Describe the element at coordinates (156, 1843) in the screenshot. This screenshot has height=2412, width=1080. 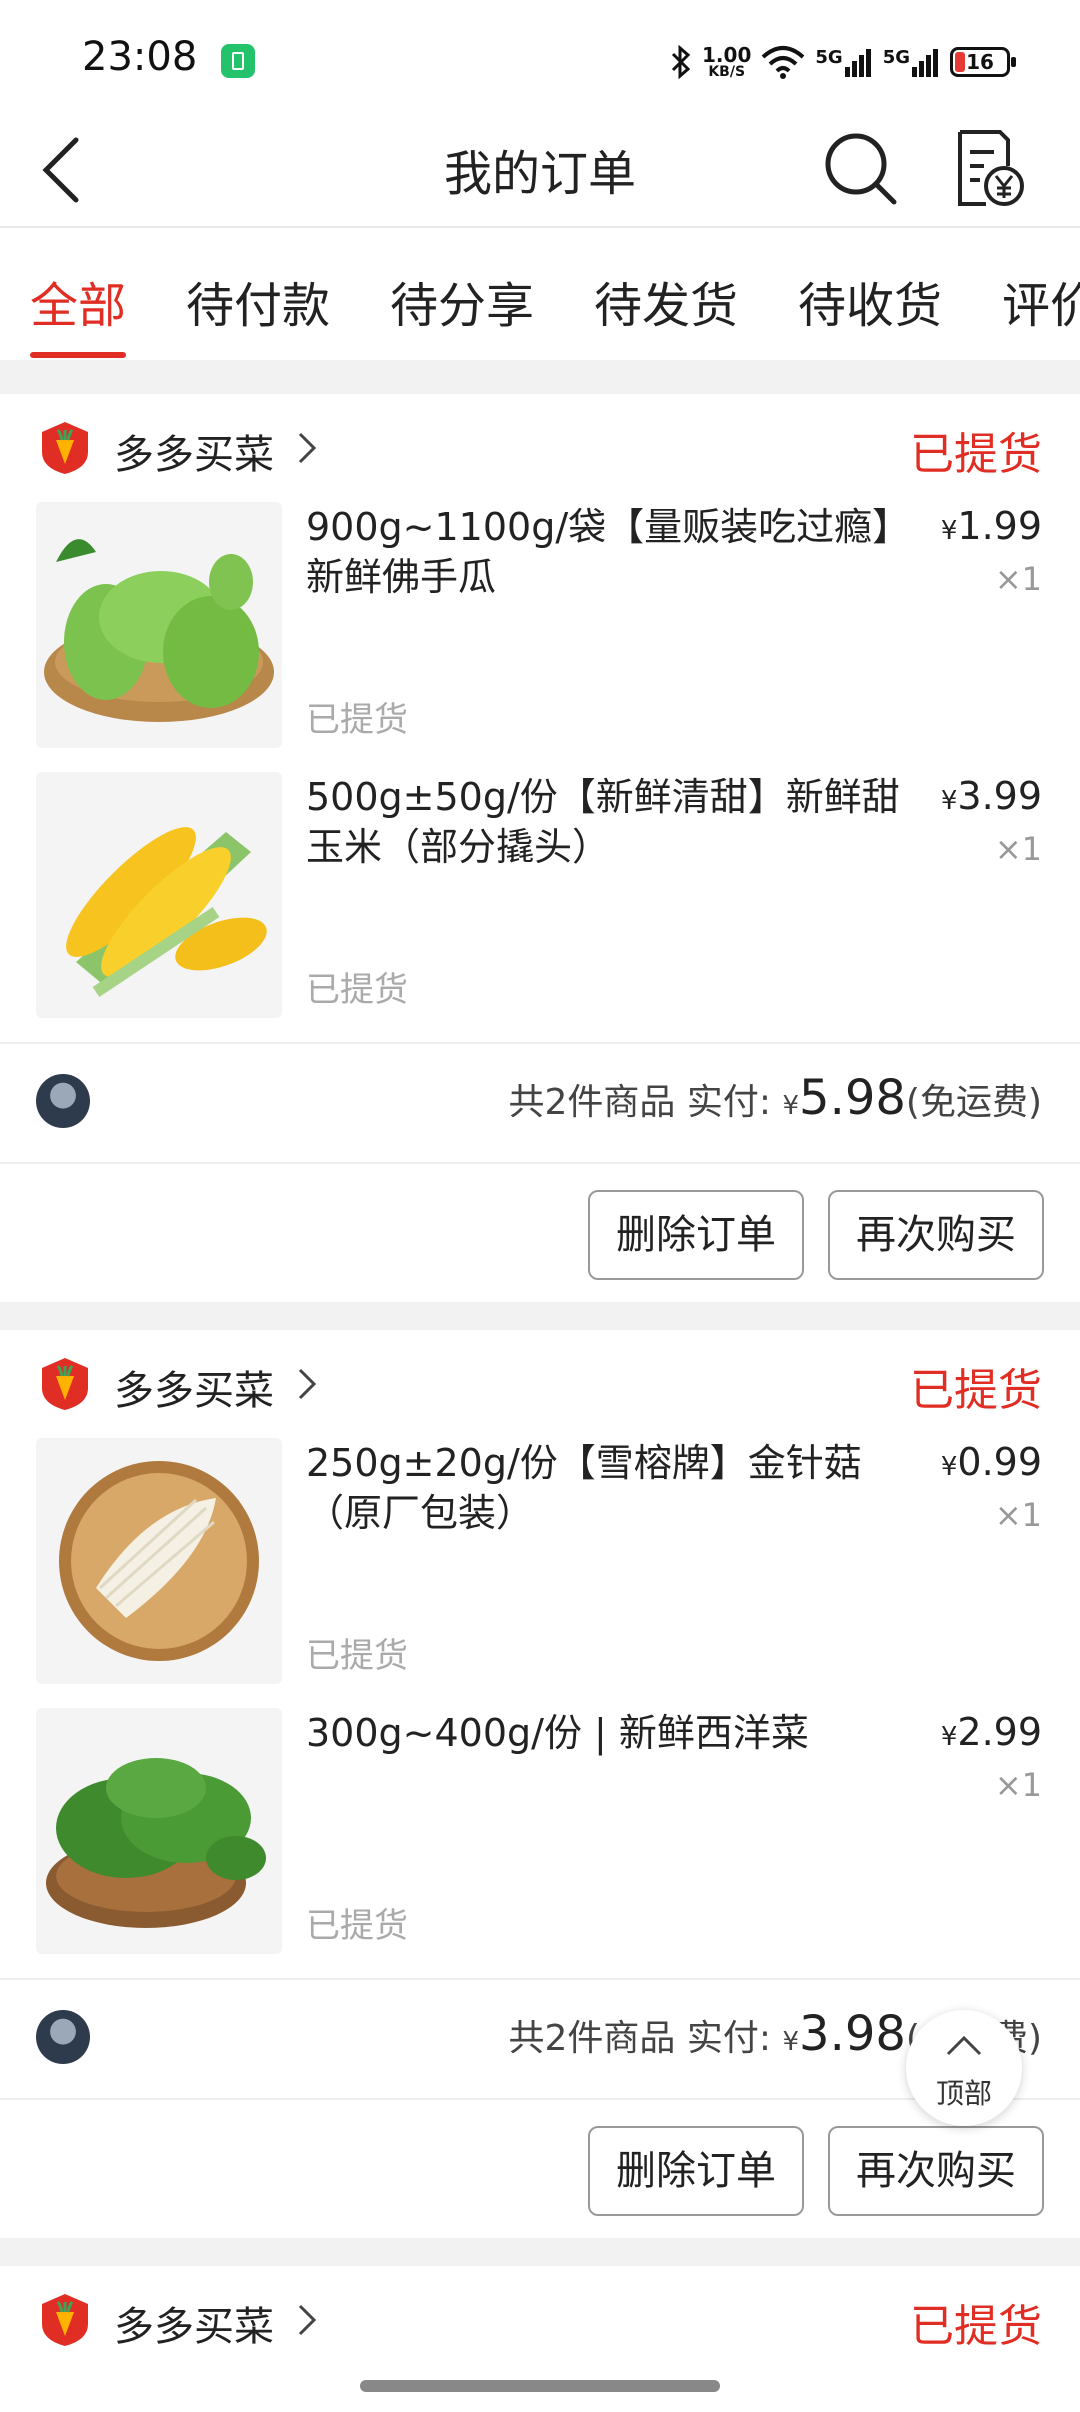
I see `watercress-illustration` at that location.